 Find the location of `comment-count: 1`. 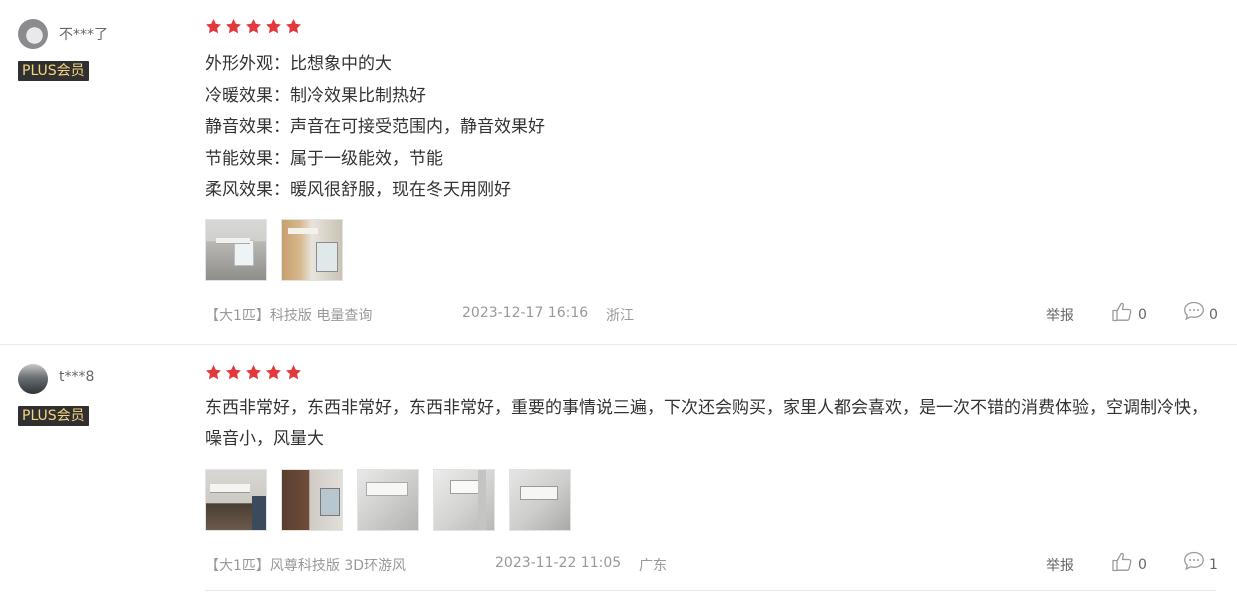

comment-count: 1 is located at coordinates (1213, 565).